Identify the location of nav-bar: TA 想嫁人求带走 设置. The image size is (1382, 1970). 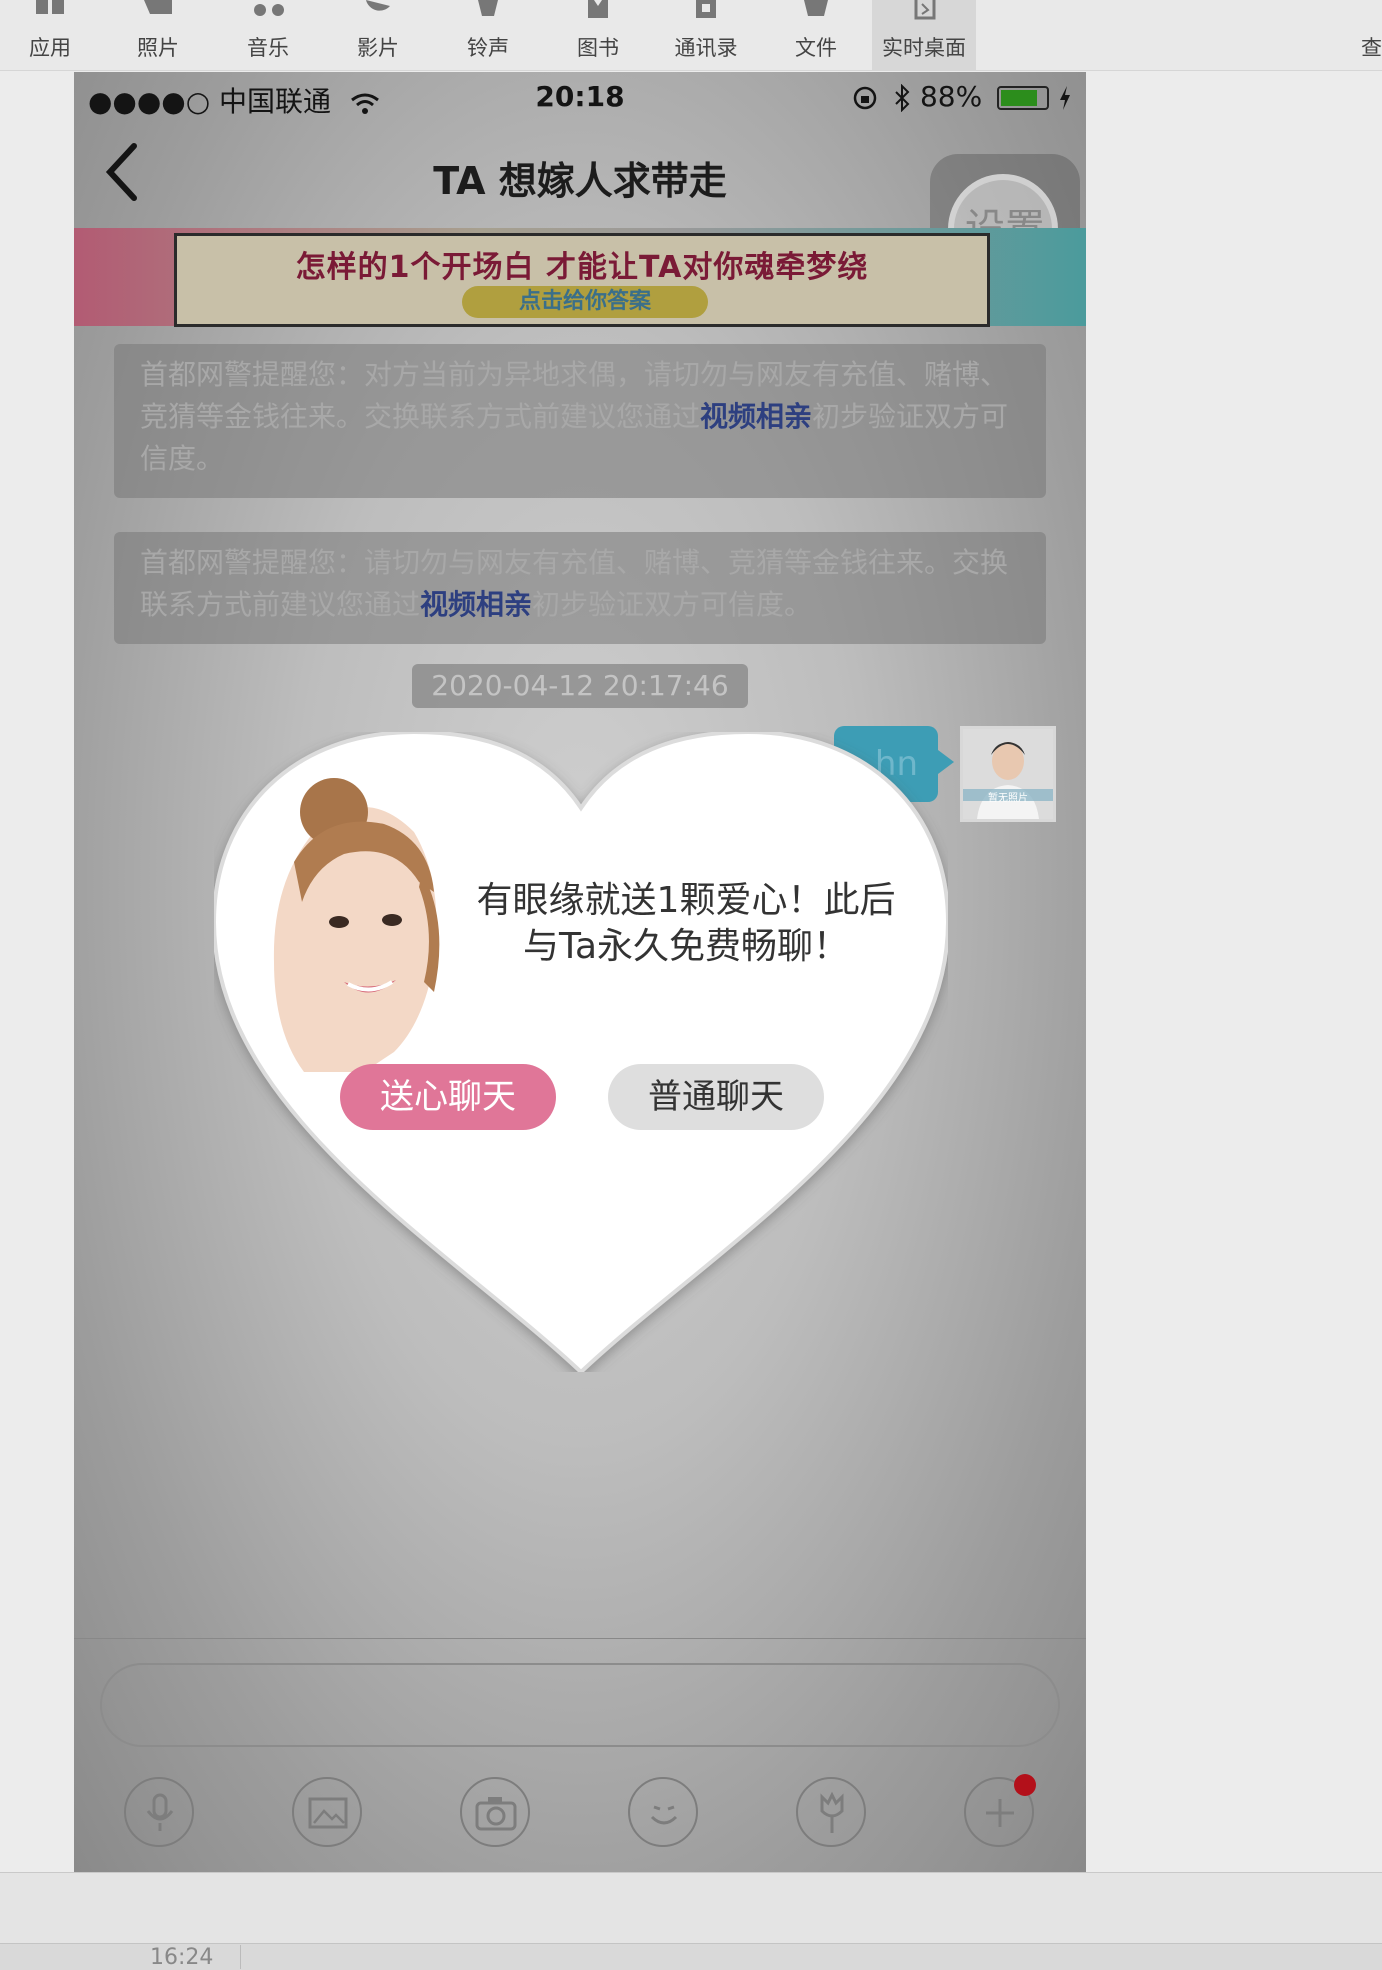
(580, 204).